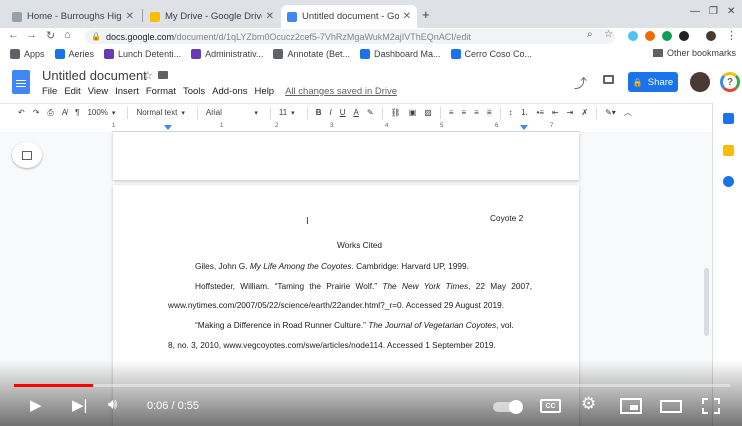 The width and height of the screenshot is (742, 426). Describe the element at coordinates (346, 156) in the screenshot. I see `document-page` at that location.